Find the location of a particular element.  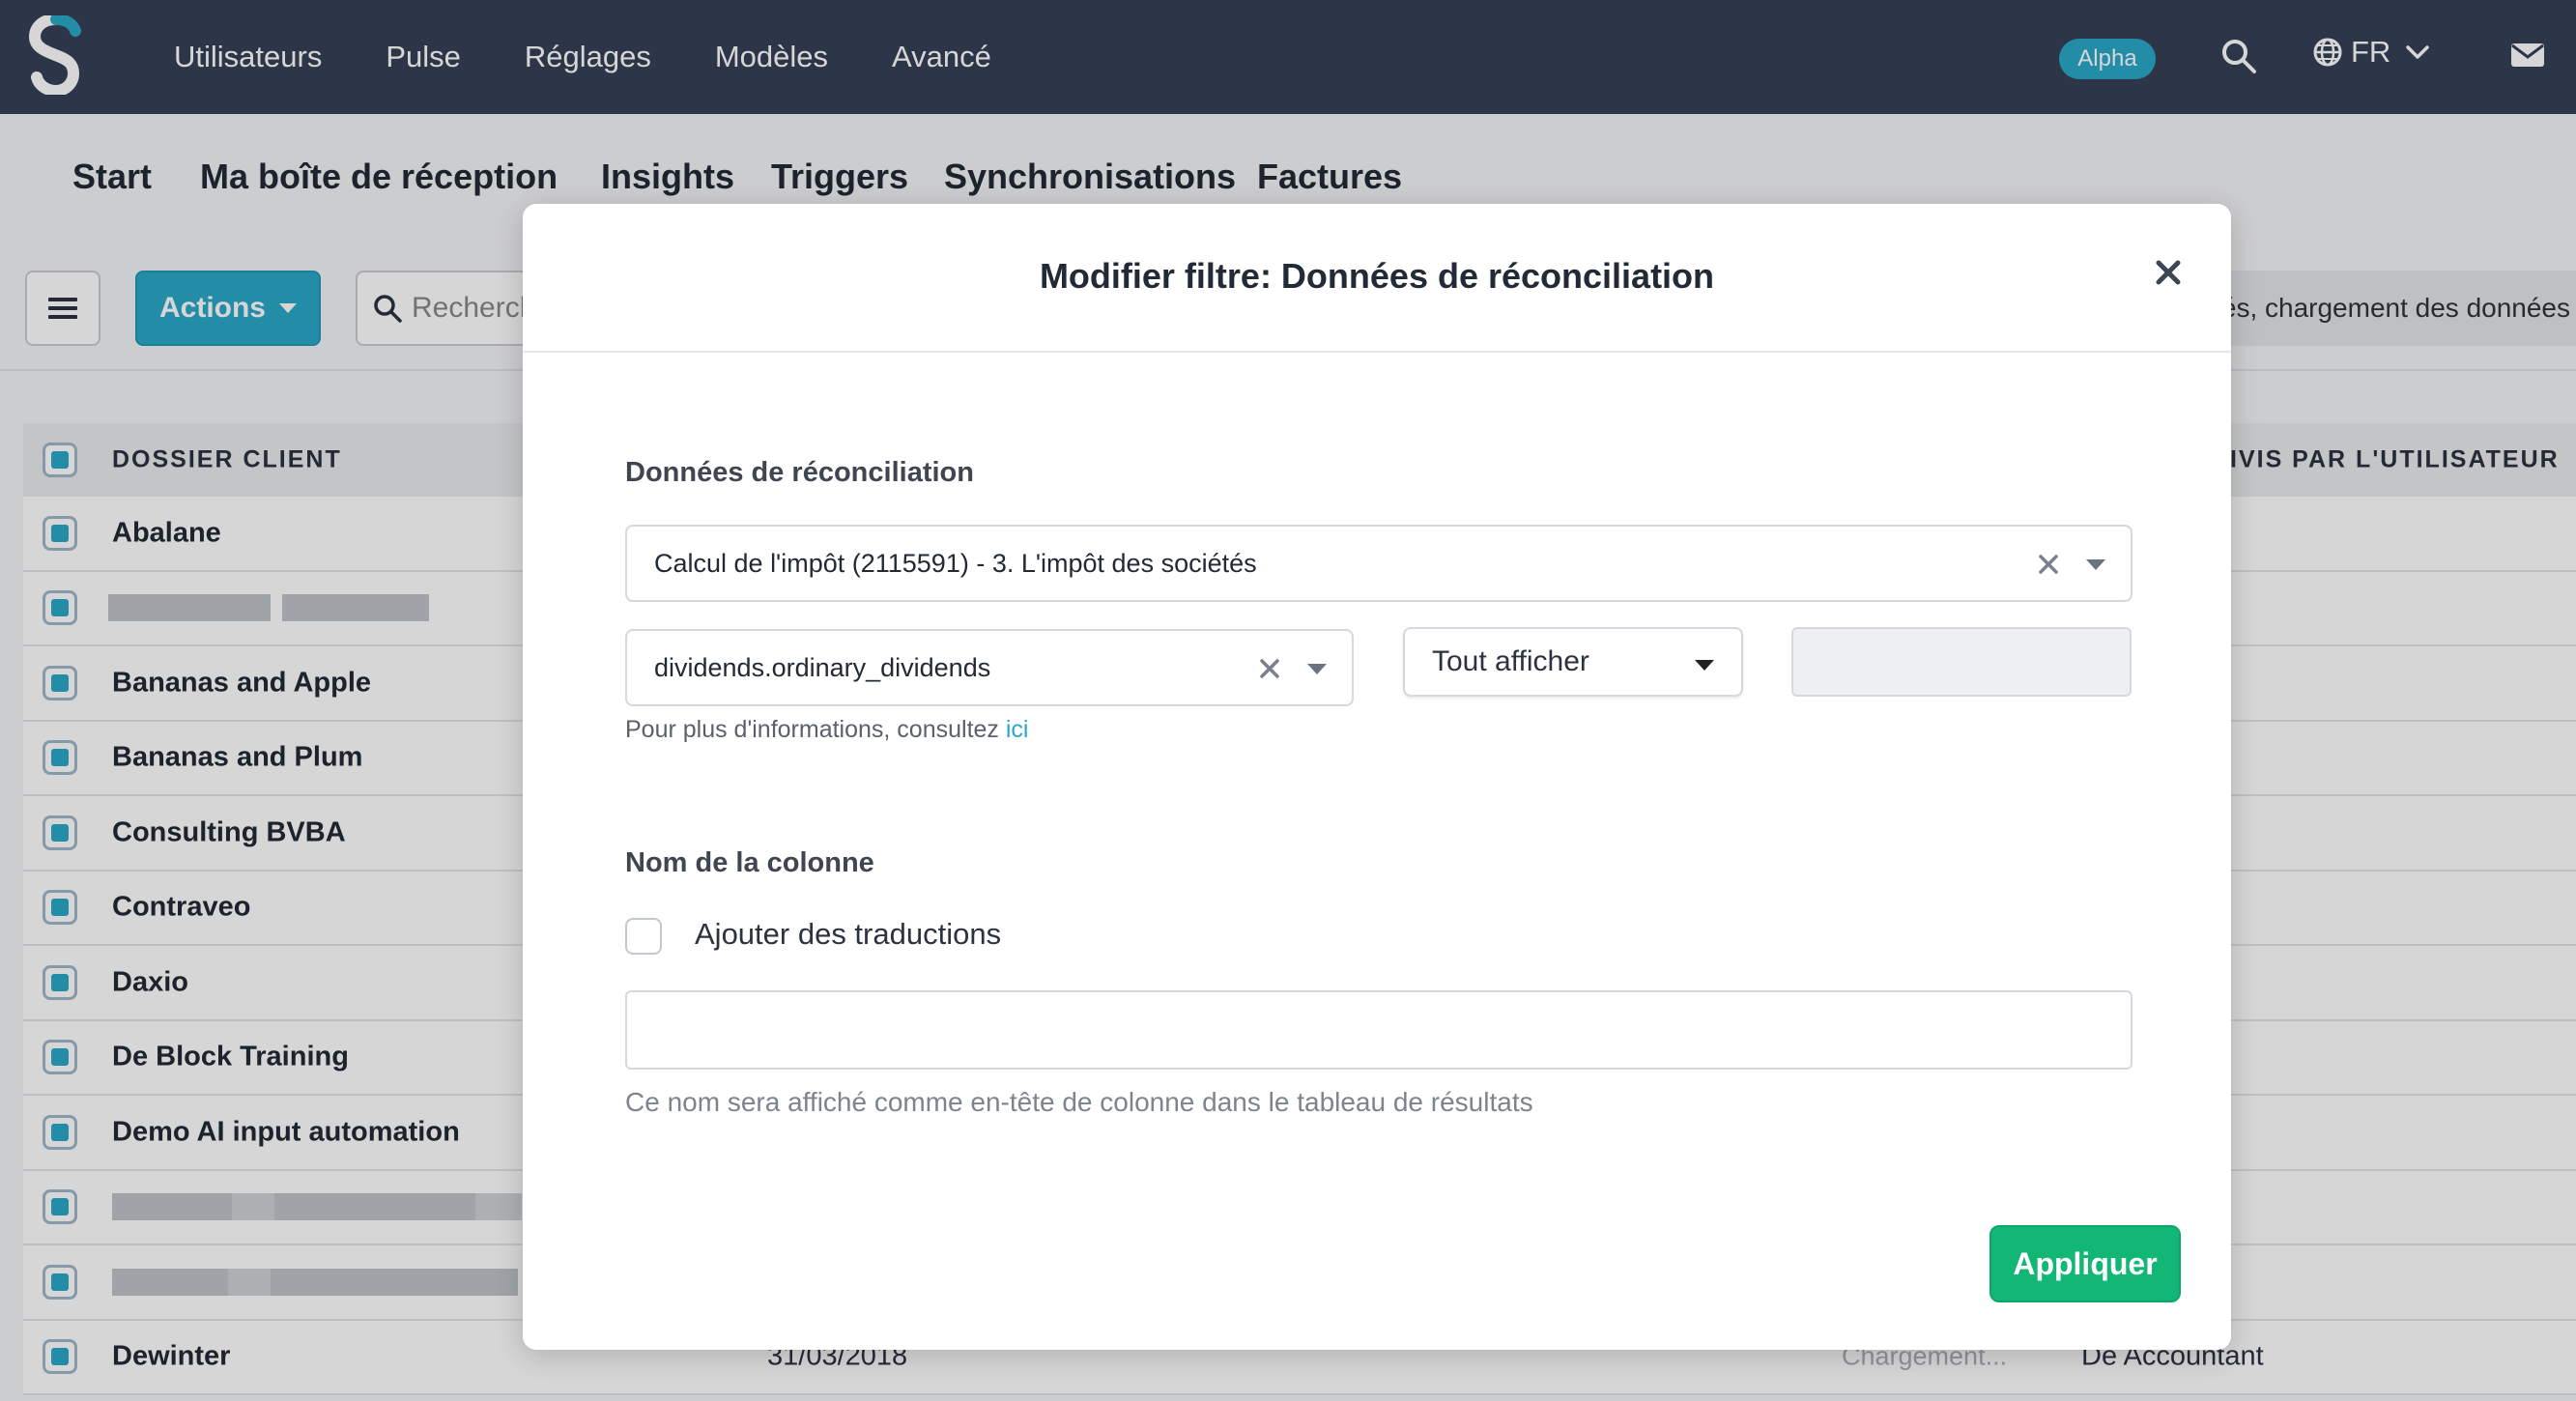

apply-button: Appliquer is located at coordinates (2085, 1263).